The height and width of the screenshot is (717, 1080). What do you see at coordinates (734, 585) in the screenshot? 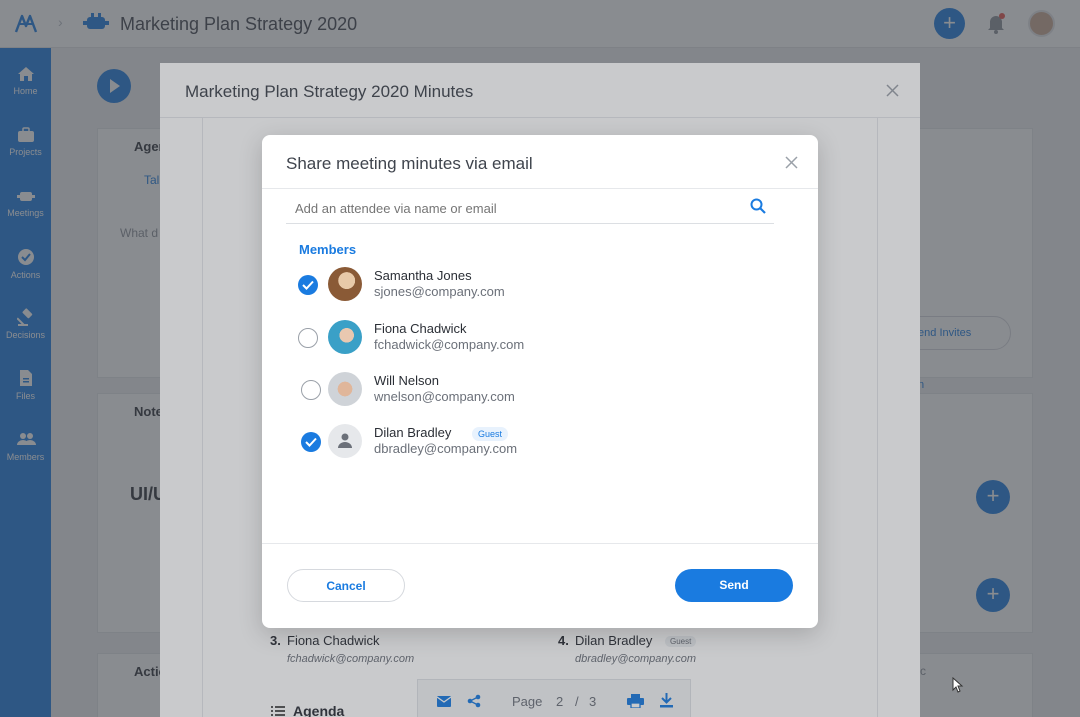
I see `send-button: Send` at bounding box center [734, 585].